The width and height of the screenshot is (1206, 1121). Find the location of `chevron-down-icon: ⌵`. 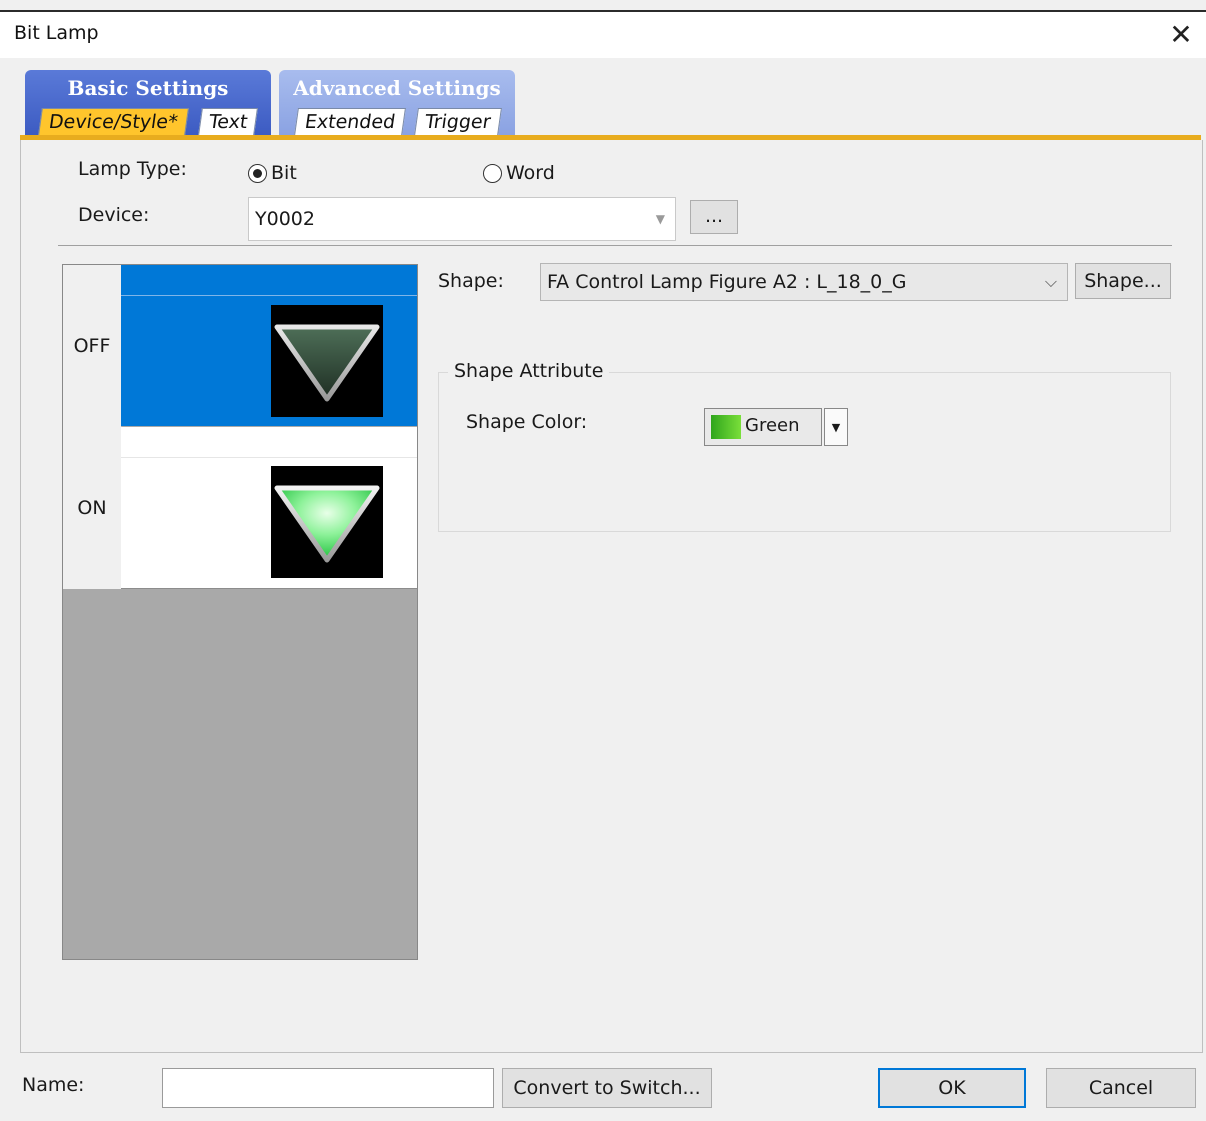

chevron-down-icon: ⌵ is located at coordinates (1050, 281).